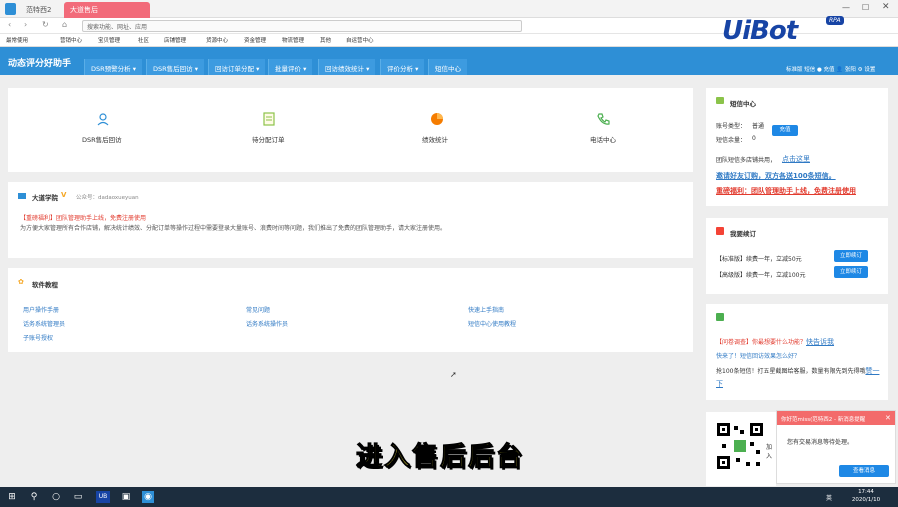 This screenshot has width=898, height=507. Describe the element at coordinates (347, 67) in the screenshot. I see `menu-performance: 回访绩效统计 ▾` at that location.